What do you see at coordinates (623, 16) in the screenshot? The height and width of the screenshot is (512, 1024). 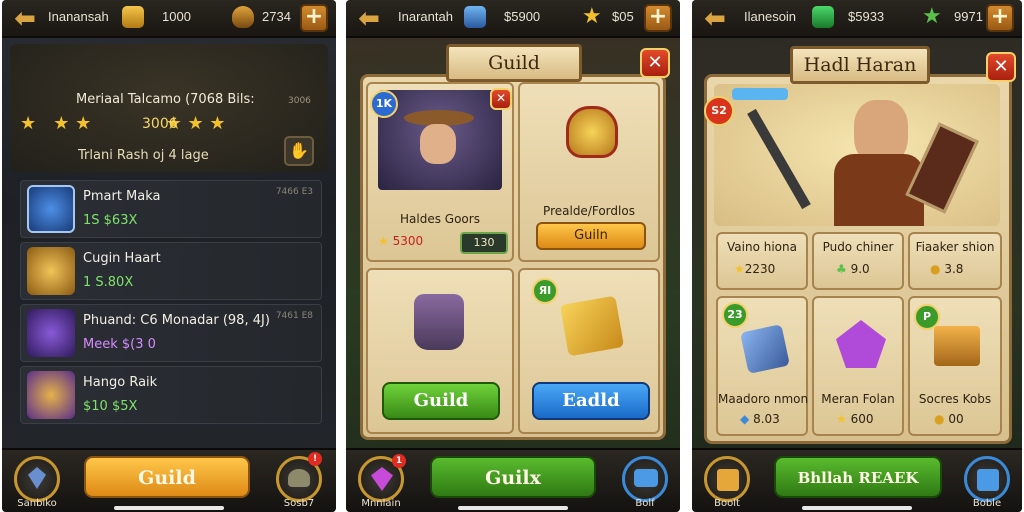 I see `star-count: $05` at bounding box center [623, 16].